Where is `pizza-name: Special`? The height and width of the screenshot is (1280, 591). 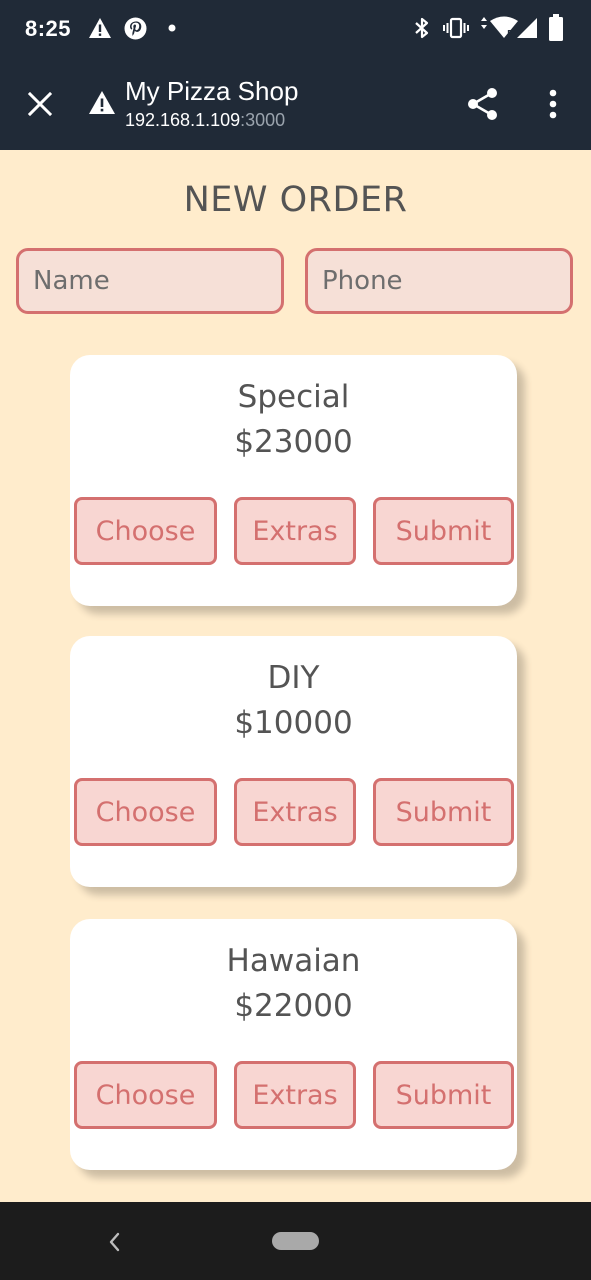
pizza-name: Special is located at coordinates (293, 397).